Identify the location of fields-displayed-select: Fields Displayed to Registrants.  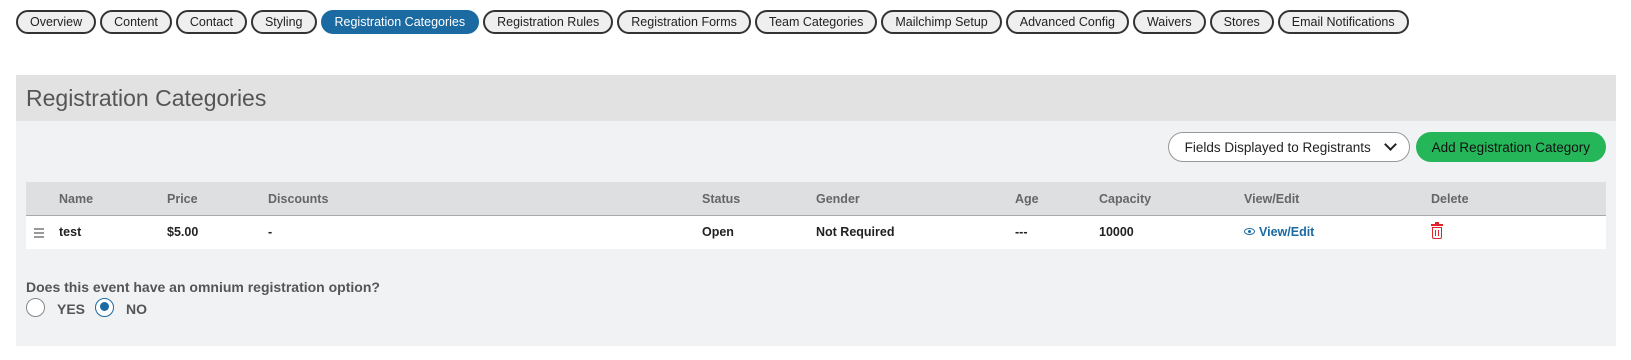
(1288, 147).